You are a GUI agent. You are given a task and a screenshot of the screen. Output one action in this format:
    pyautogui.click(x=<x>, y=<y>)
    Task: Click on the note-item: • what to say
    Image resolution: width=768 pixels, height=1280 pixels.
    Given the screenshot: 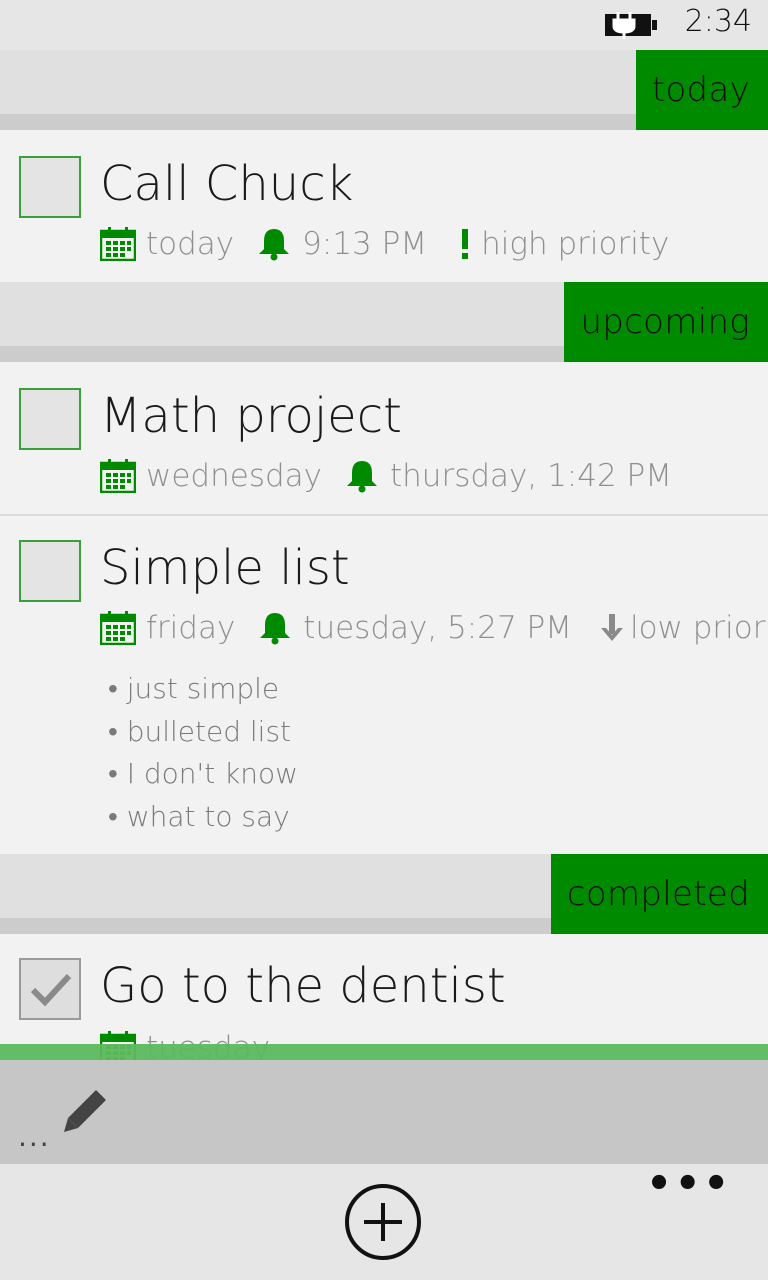 What is the action you would take?
    pyautogui.click(x=199, y=816)
    